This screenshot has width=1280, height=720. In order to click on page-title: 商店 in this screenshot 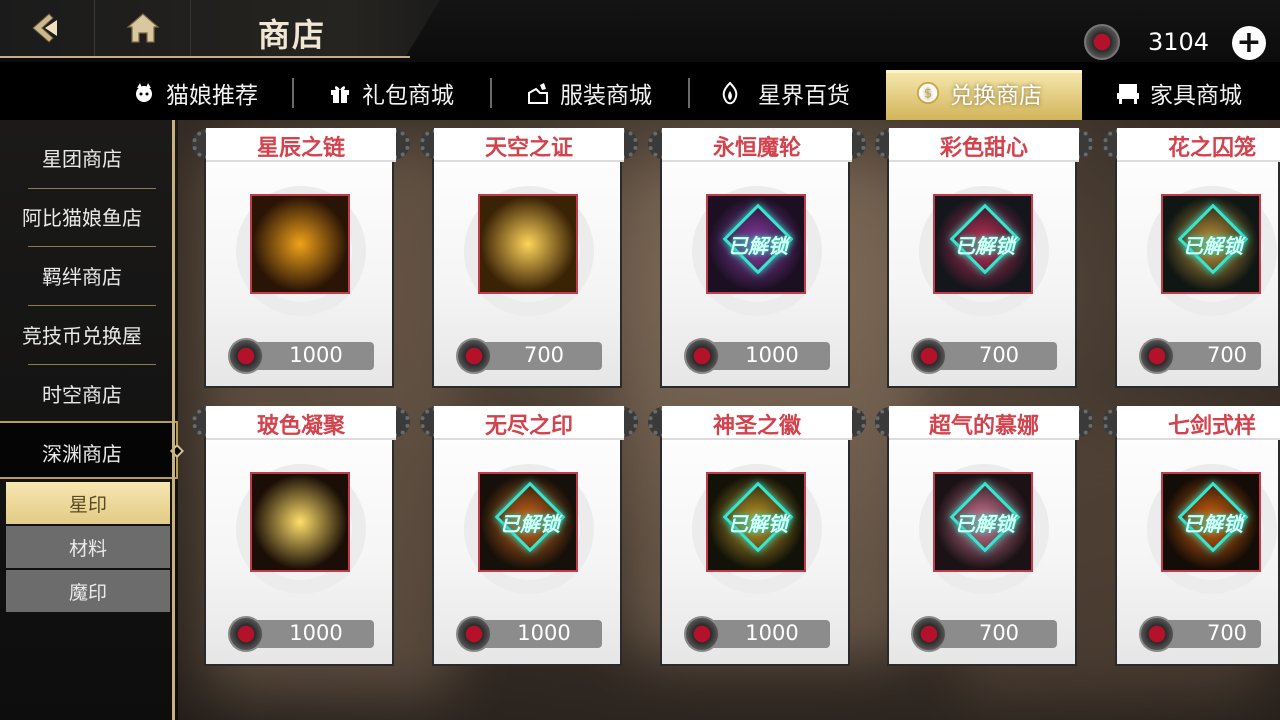, I will do `click(292, 35)`.